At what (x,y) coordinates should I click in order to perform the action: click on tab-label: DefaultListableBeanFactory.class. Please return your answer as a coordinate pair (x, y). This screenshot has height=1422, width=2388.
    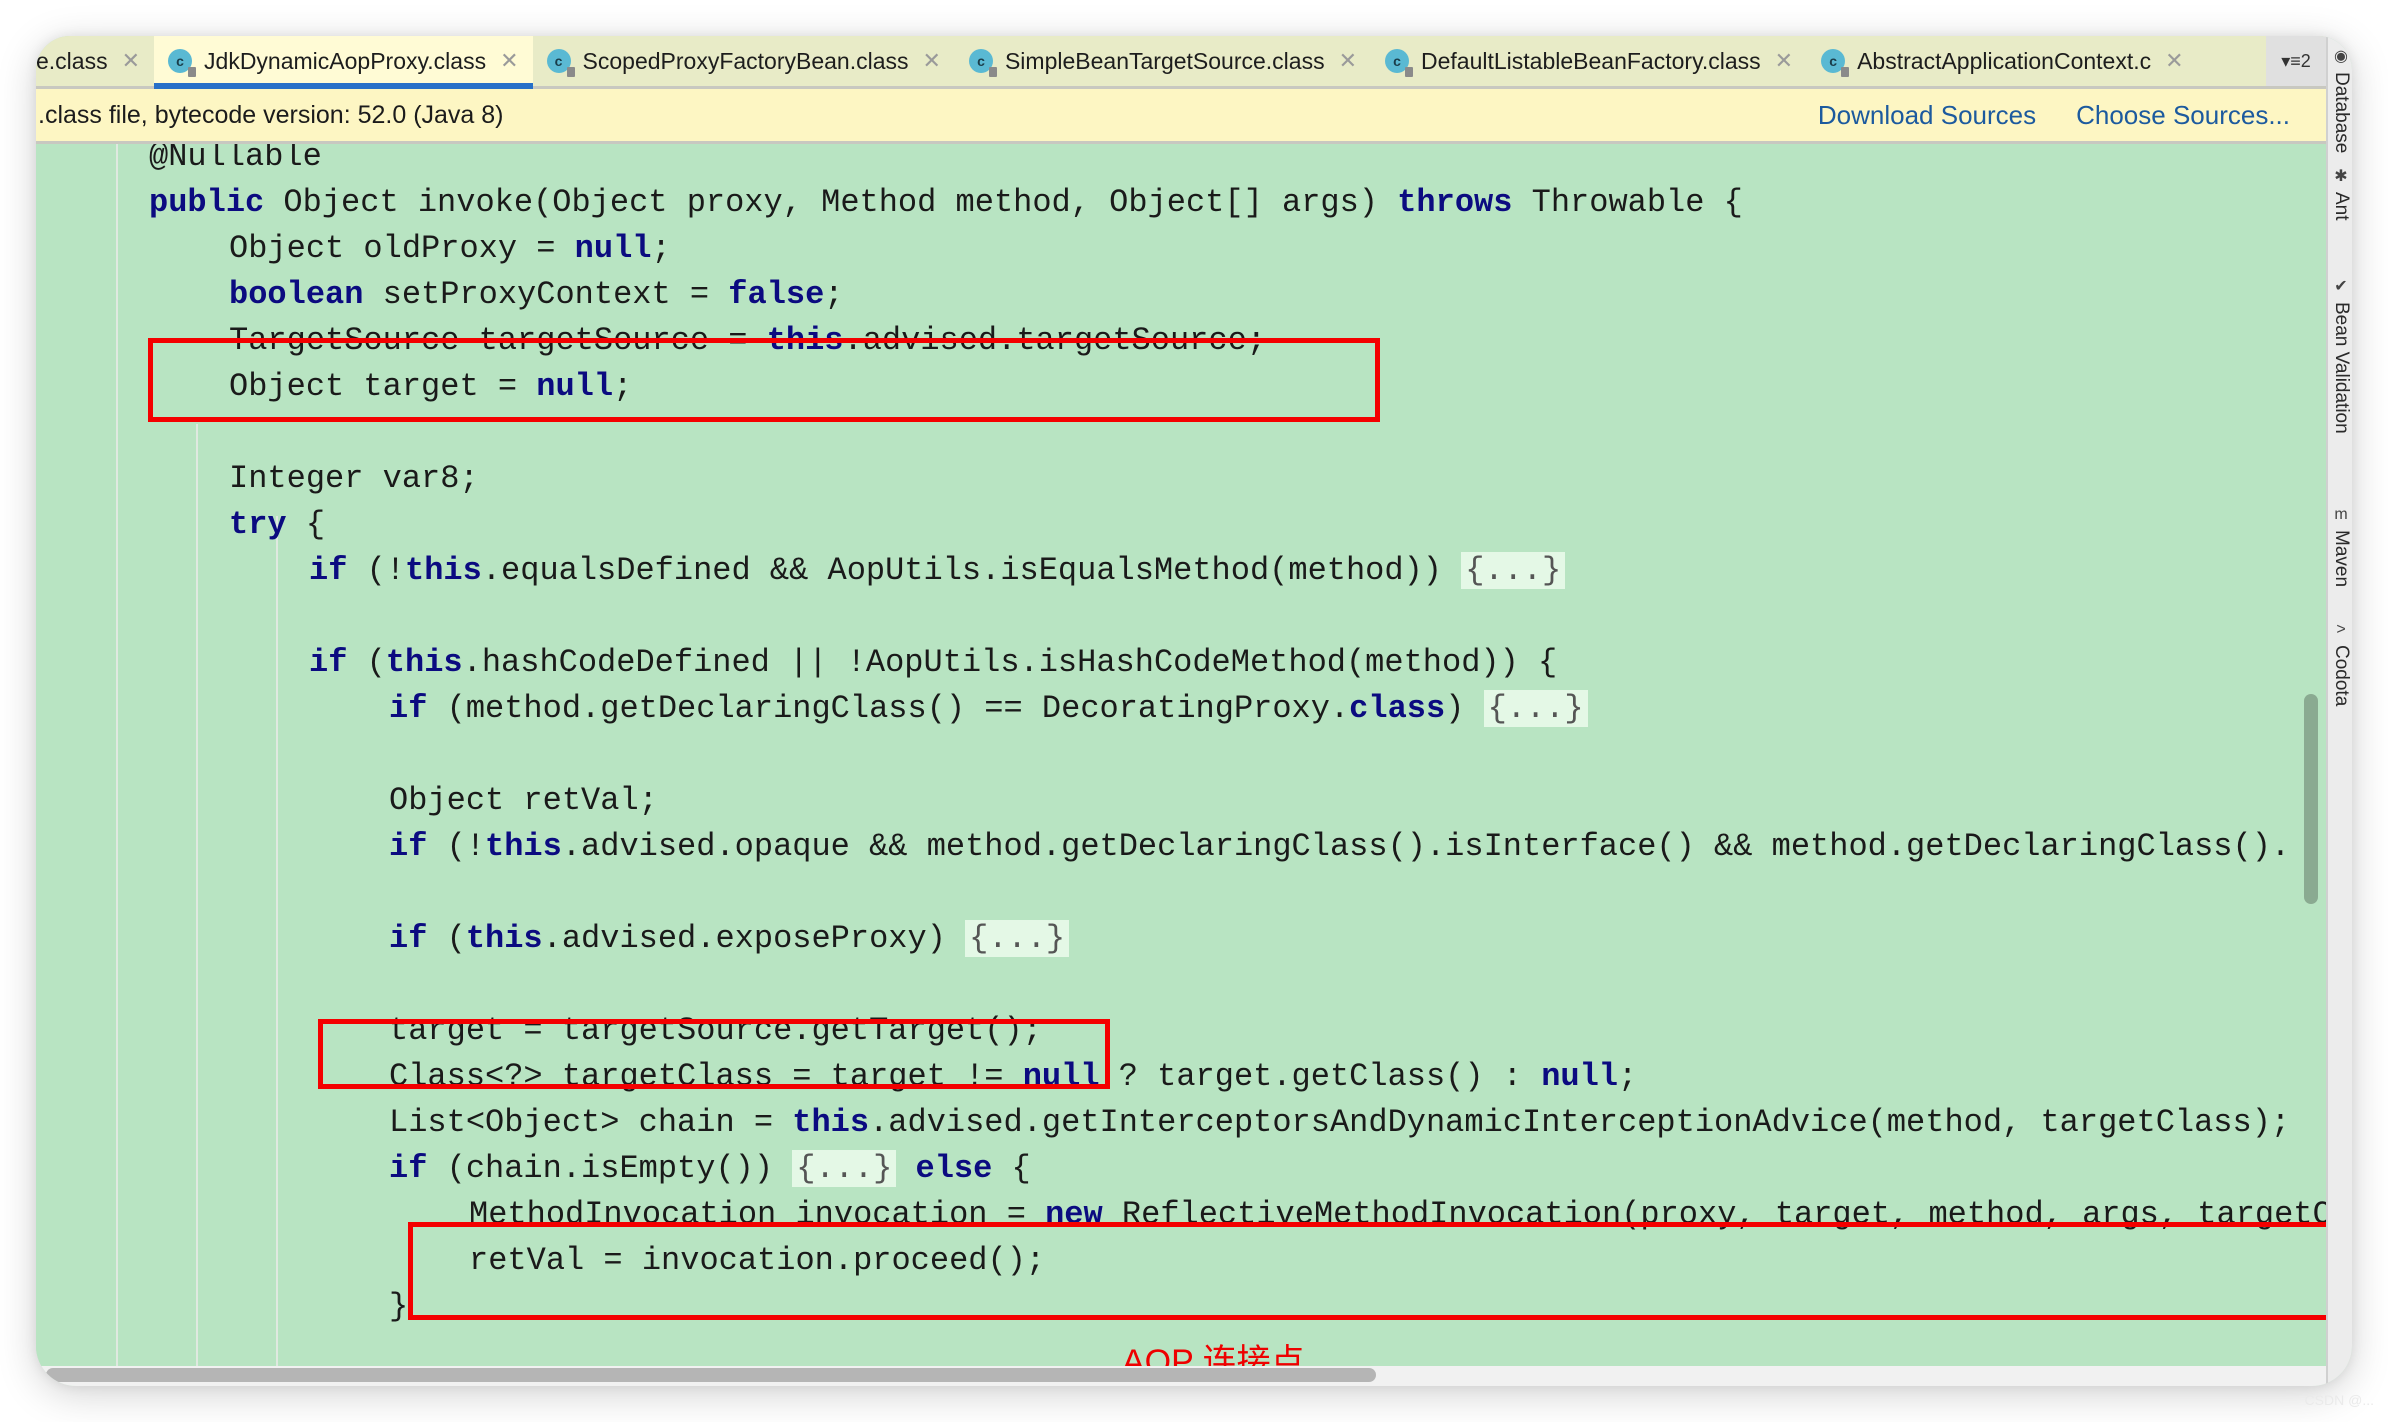
    Looking at the image, I should click on (1591, 60).